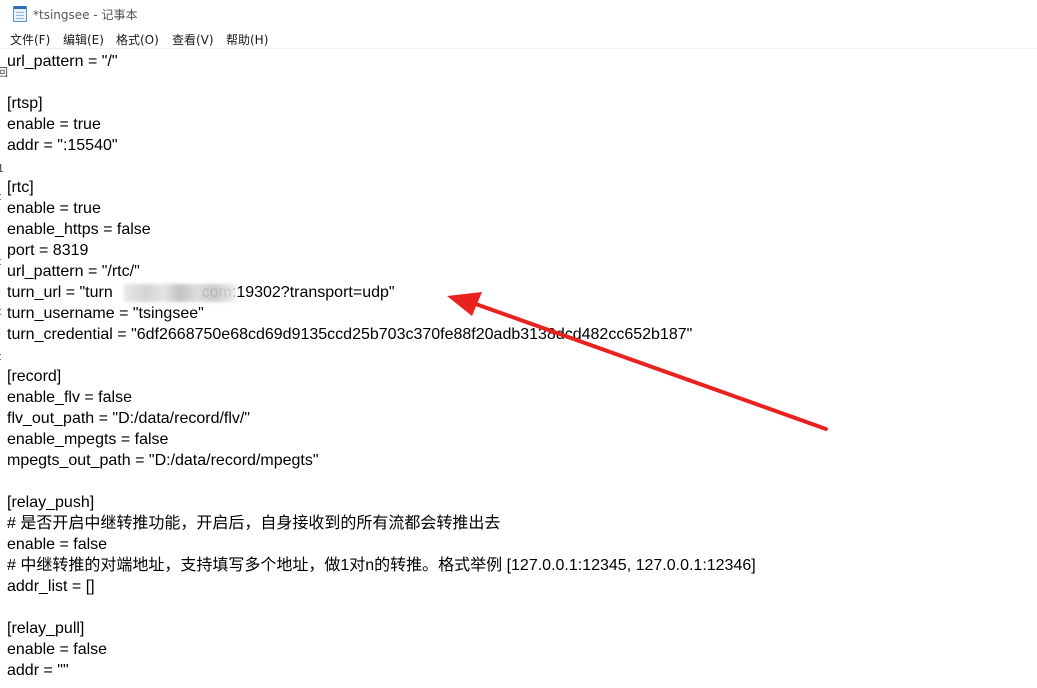  What do you see at coordinates (4, 369) in the screenshot?
I see `left-edge-background-window: 回i1ttttI` at bounding box center [4, 369].